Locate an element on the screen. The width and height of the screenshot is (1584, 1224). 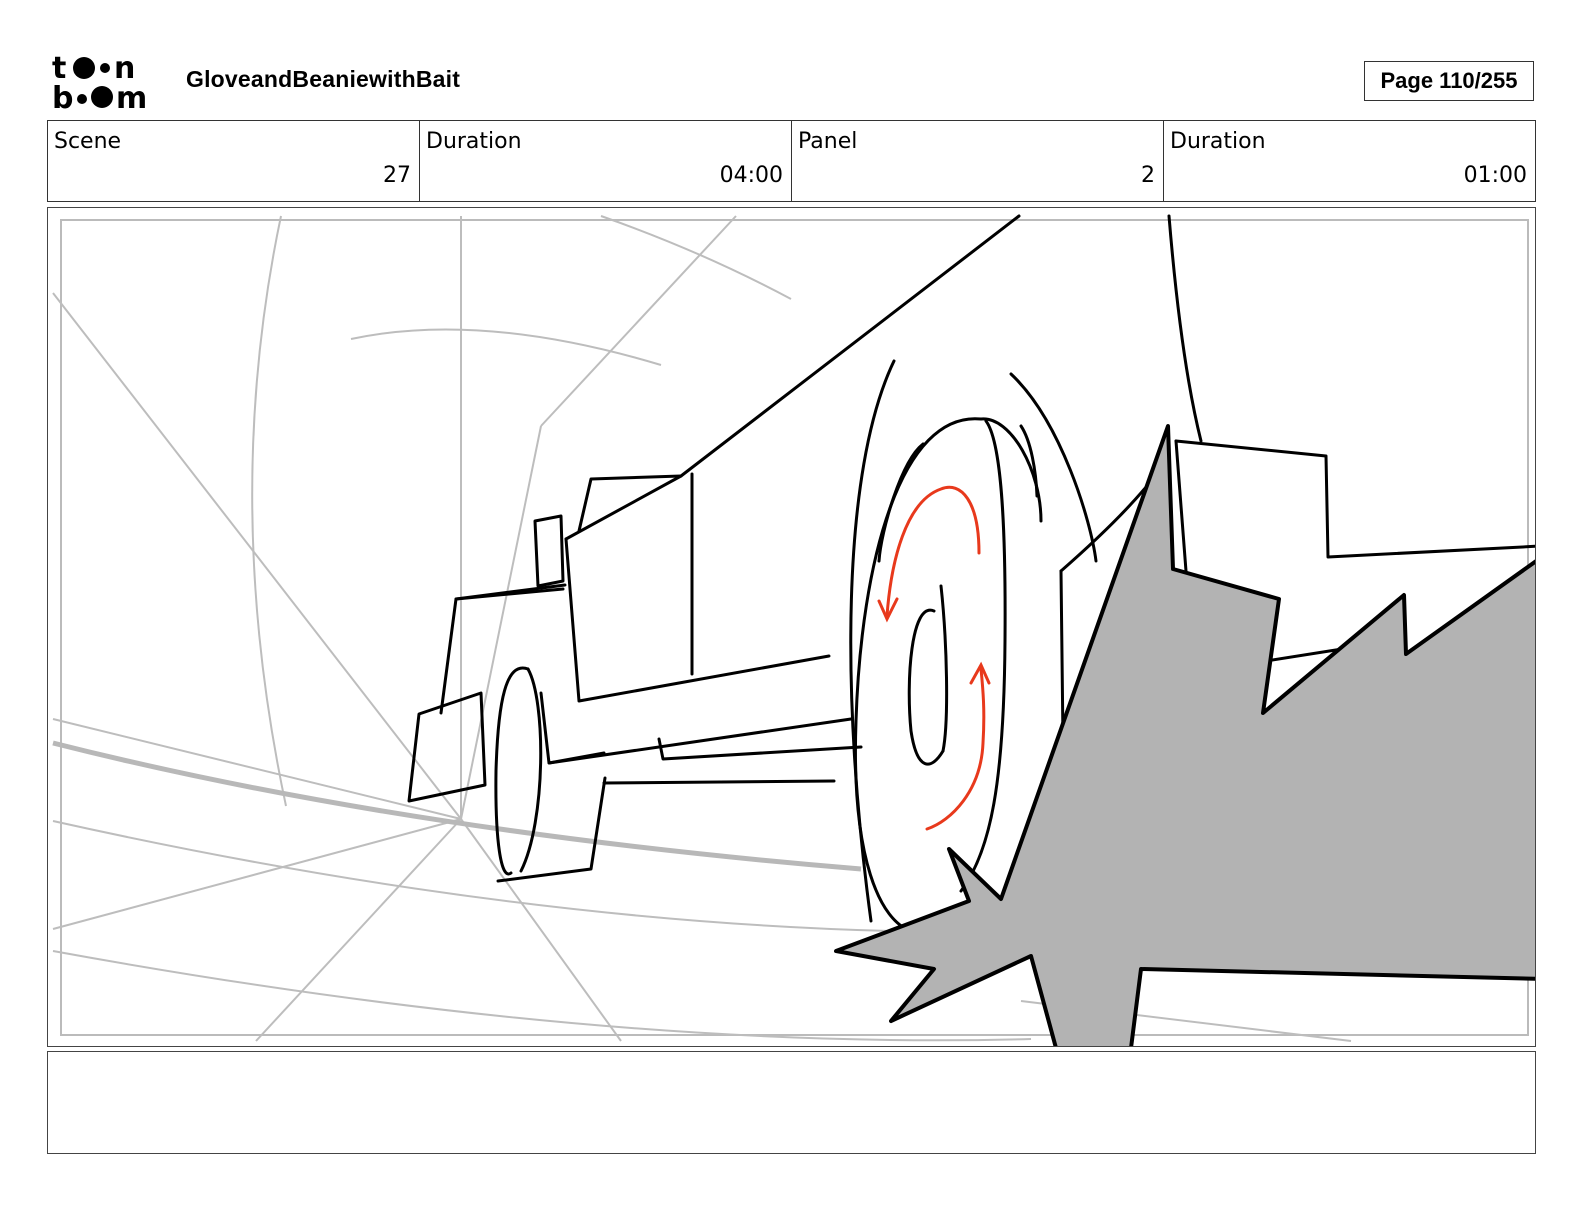
scene-duration-value: 04:00 is located at coordinates (751, 175).